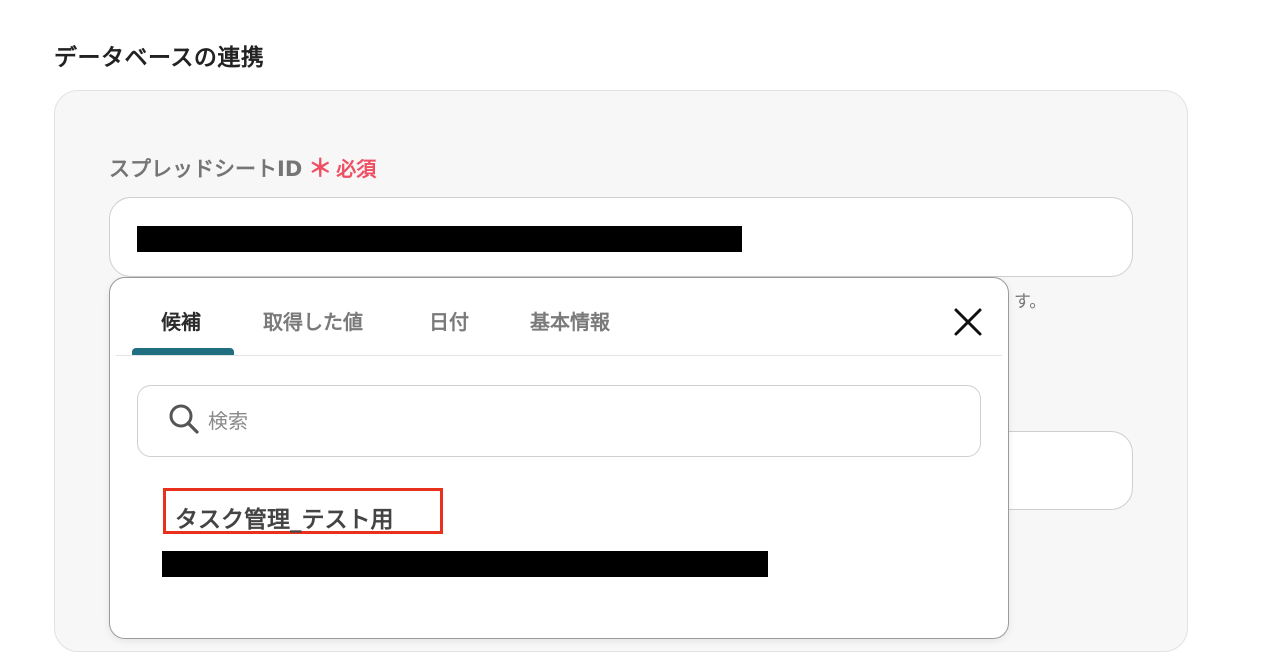 This screenshot has height=652, width=1272. Describe the element at coordinates (356, 169) in the screenshot. I see `required-badge: 必須` at that location.